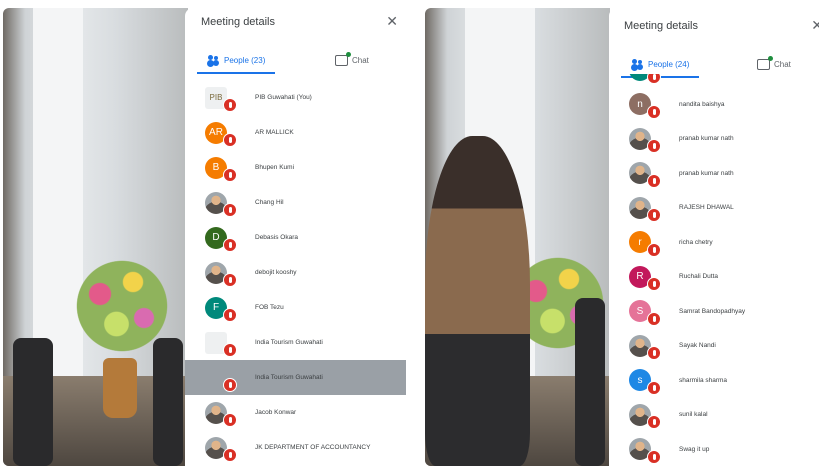  Describe the element at coordinates (269, 202) in the screenshot. I see `participant-name: Chang Hil` at that location.